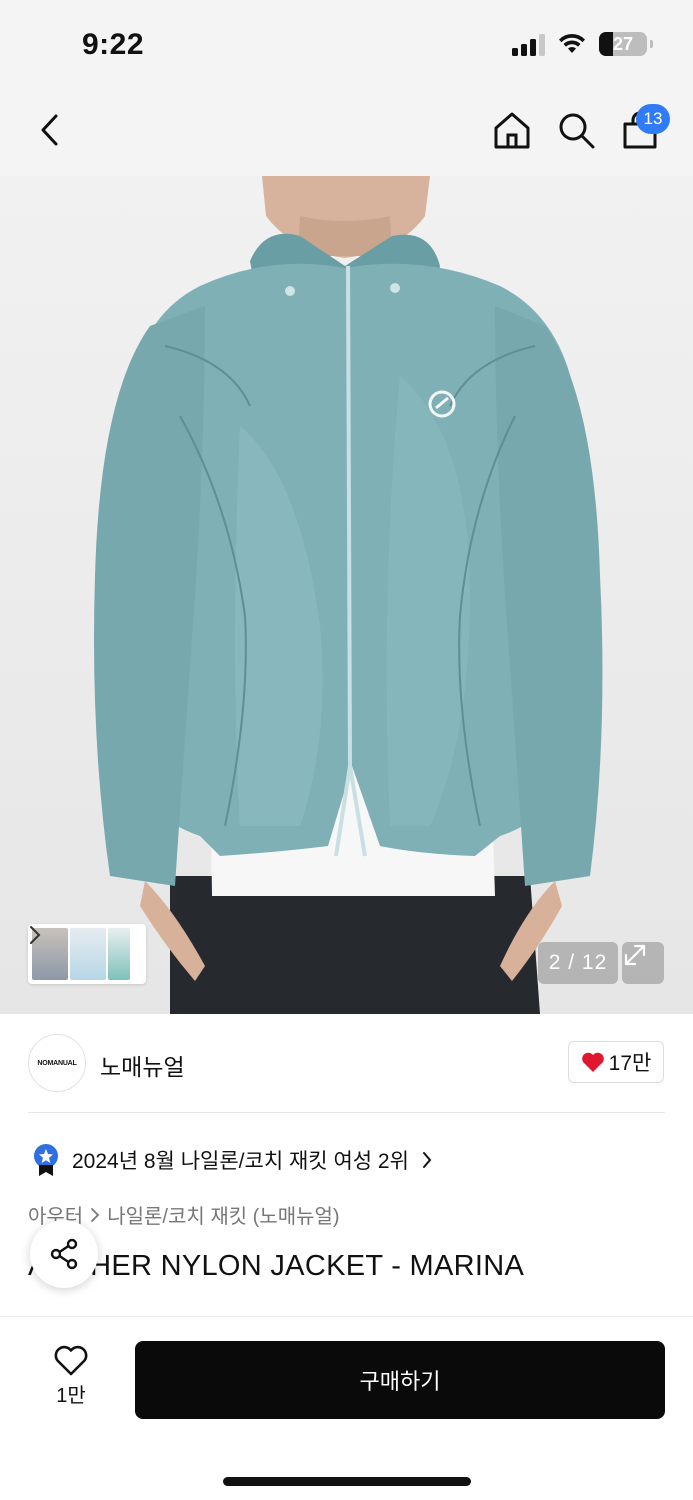 This screenshot has width=693, height=1500. Describe the element at coordinates (346, 1112) in the screenshot. I see `divider` at that location.